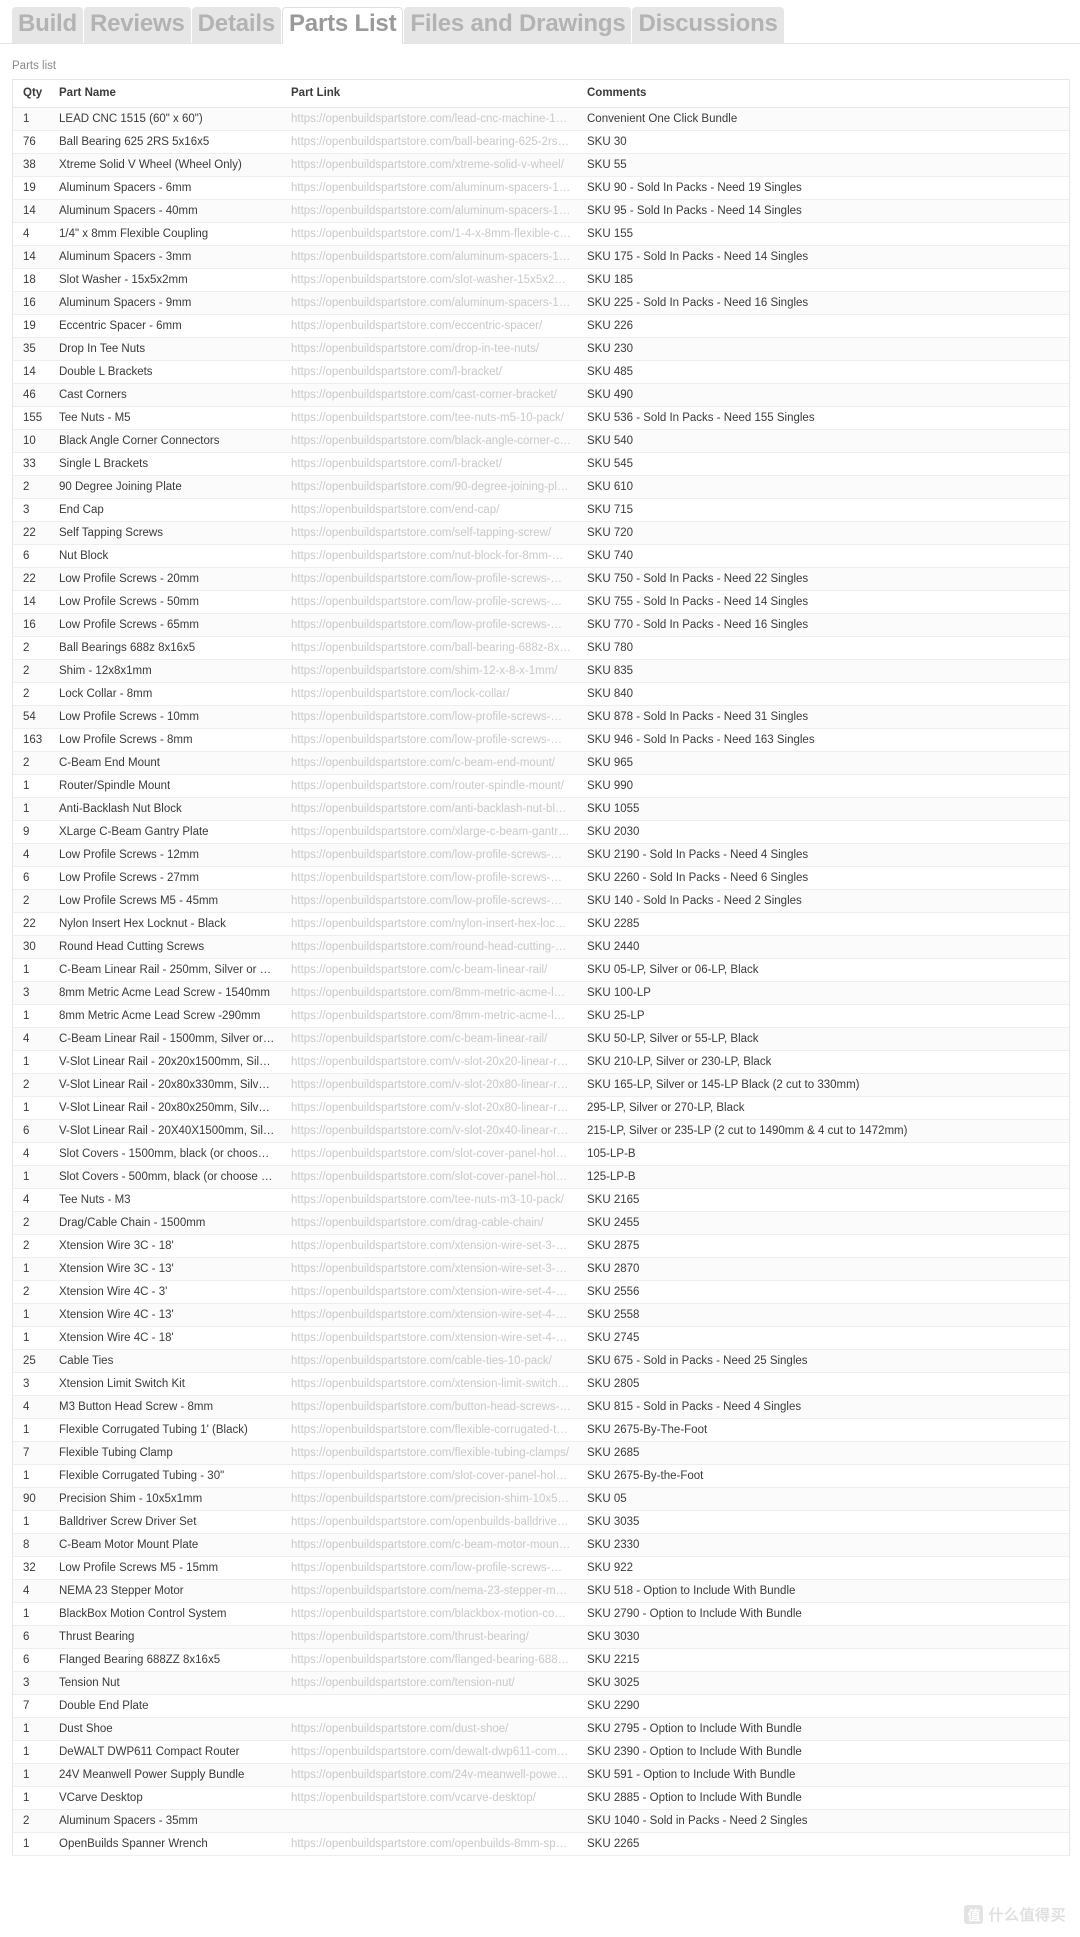 This screenshot has width=1080, height=1937. I want to click on column-header-link: Part Link, so click(431, 94).